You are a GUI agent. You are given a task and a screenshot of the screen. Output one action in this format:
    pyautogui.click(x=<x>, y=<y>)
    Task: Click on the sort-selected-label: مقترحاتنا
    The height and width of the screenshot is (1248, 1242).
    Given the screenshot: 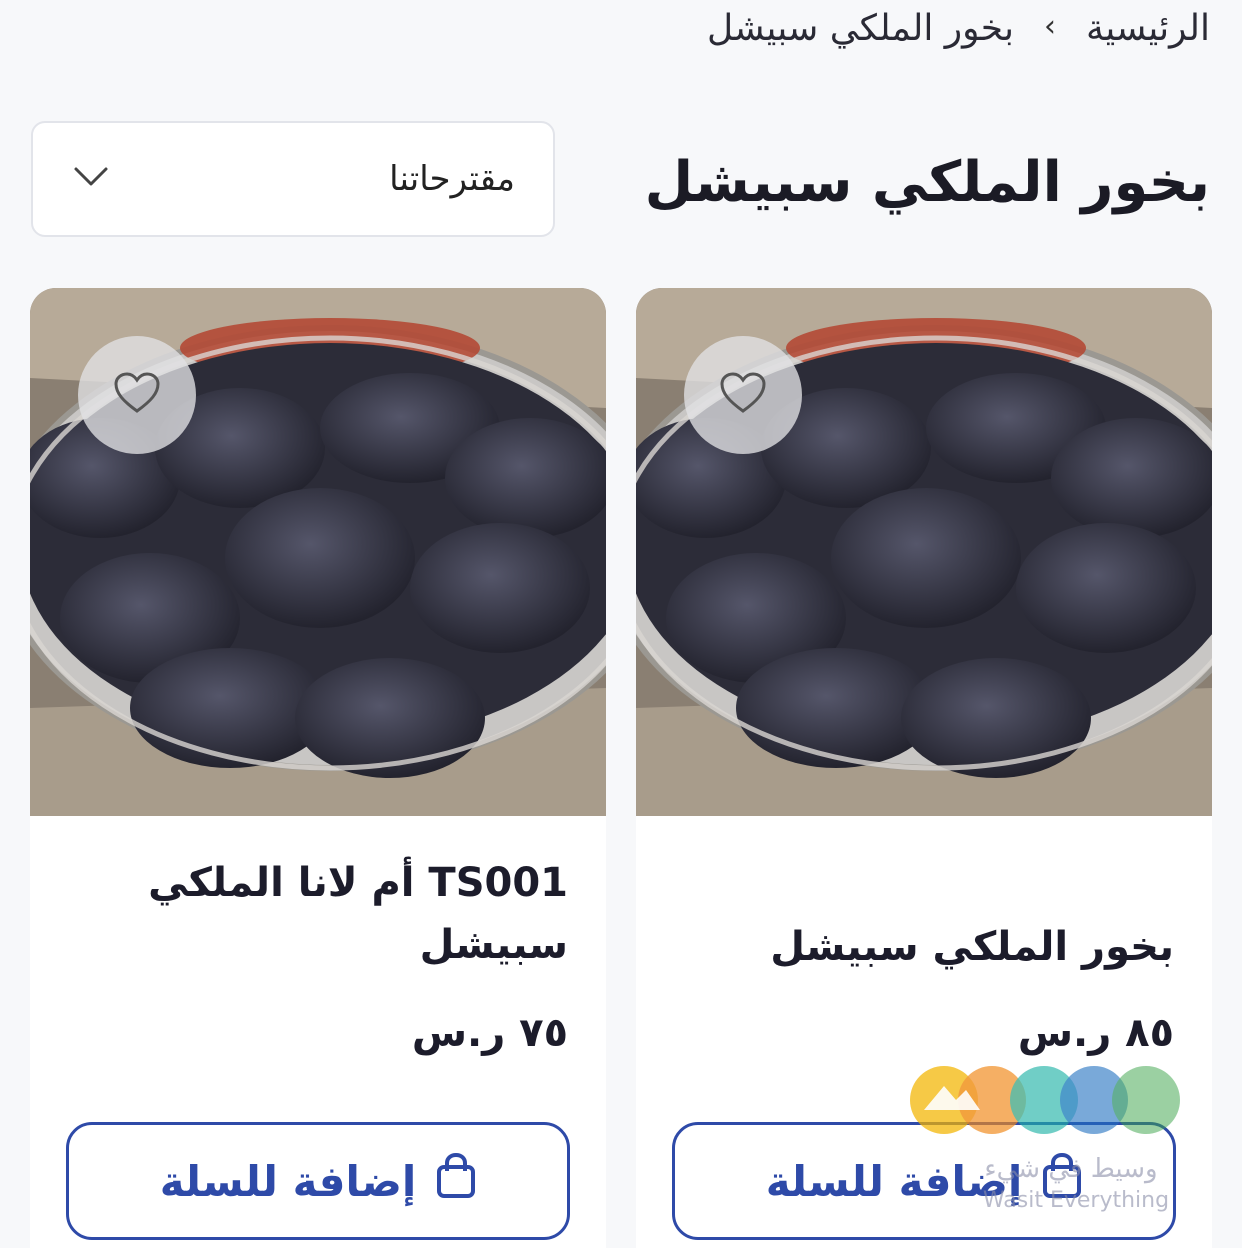 What is the action you would take?
    pyautogui.click(x=452, y=179)
    